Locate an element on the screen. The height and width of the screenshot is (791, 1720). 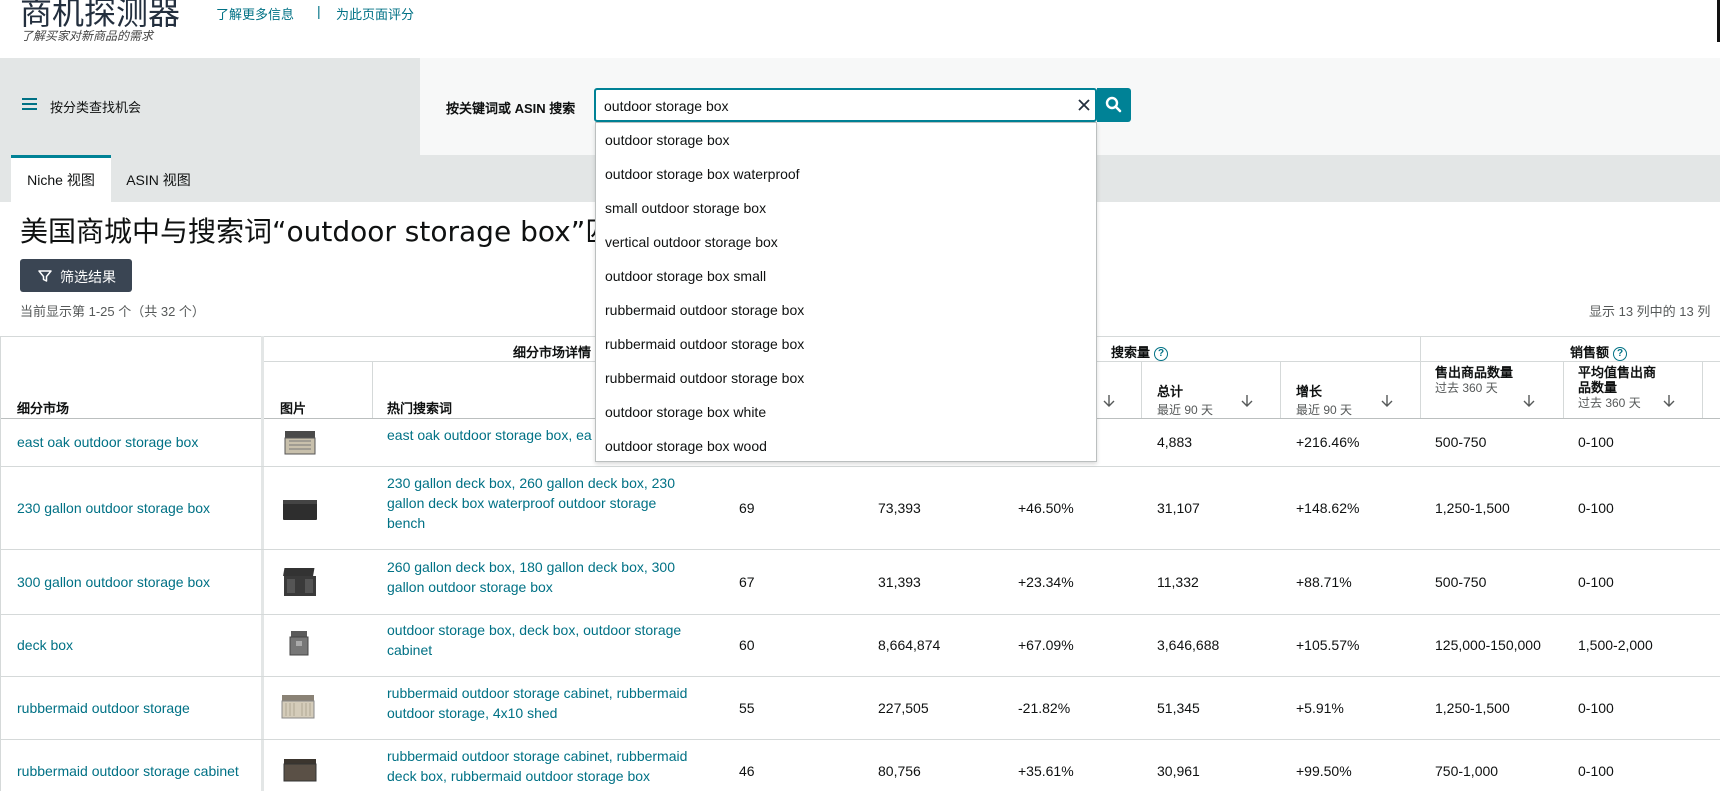
niche-link: rubbermaid outdoor storage is located at coordinates (103, 708).